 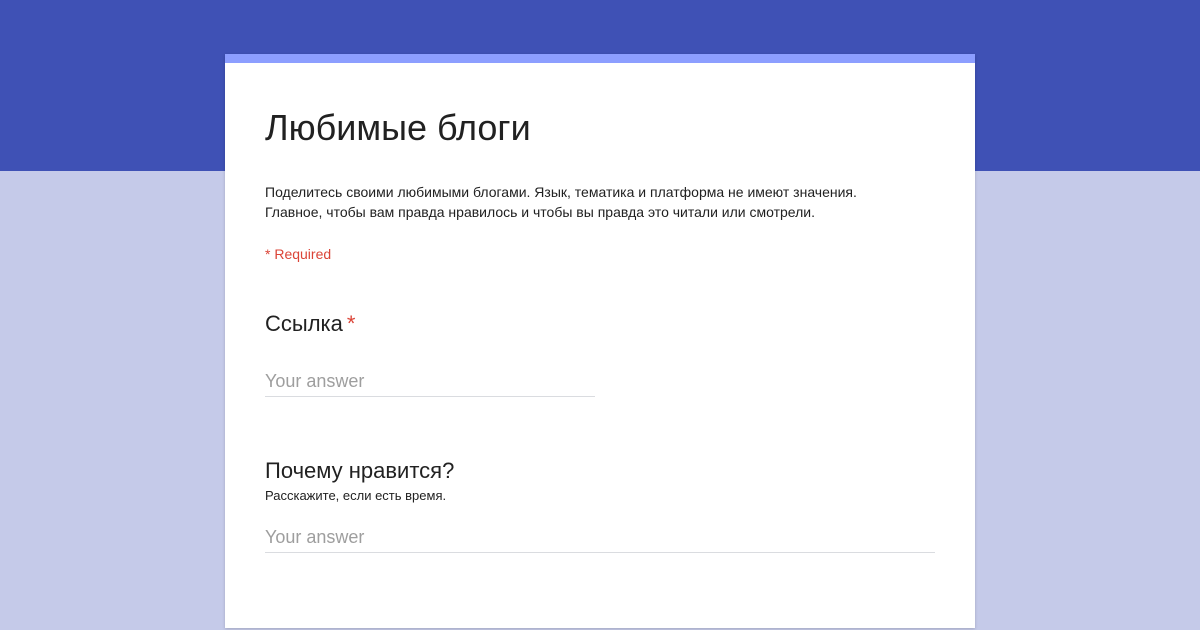 What do you see at coordinates (351, 323) in the screenshot?
I see `required-asterisk: *` at bounding box center [351, 323].